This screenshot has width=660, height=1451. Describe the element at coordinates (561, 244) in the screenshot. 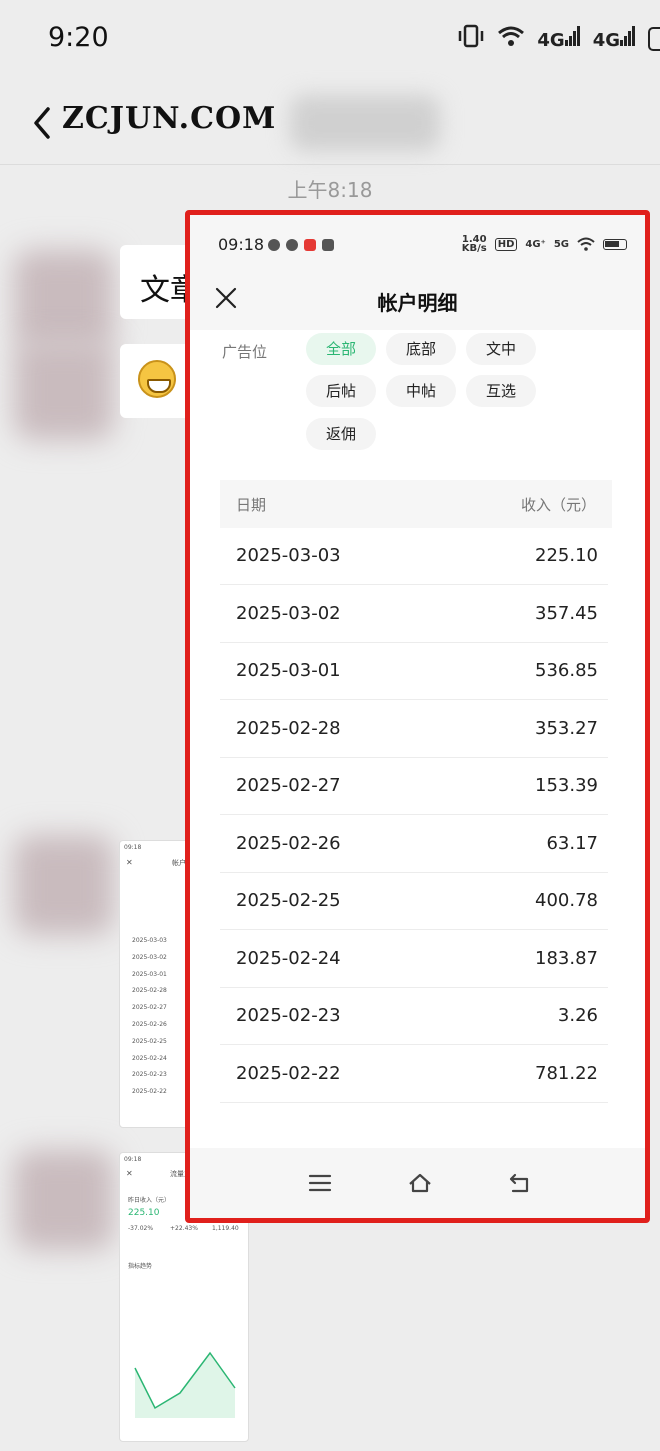

I see `signal-5g-label: 5G` at that location.